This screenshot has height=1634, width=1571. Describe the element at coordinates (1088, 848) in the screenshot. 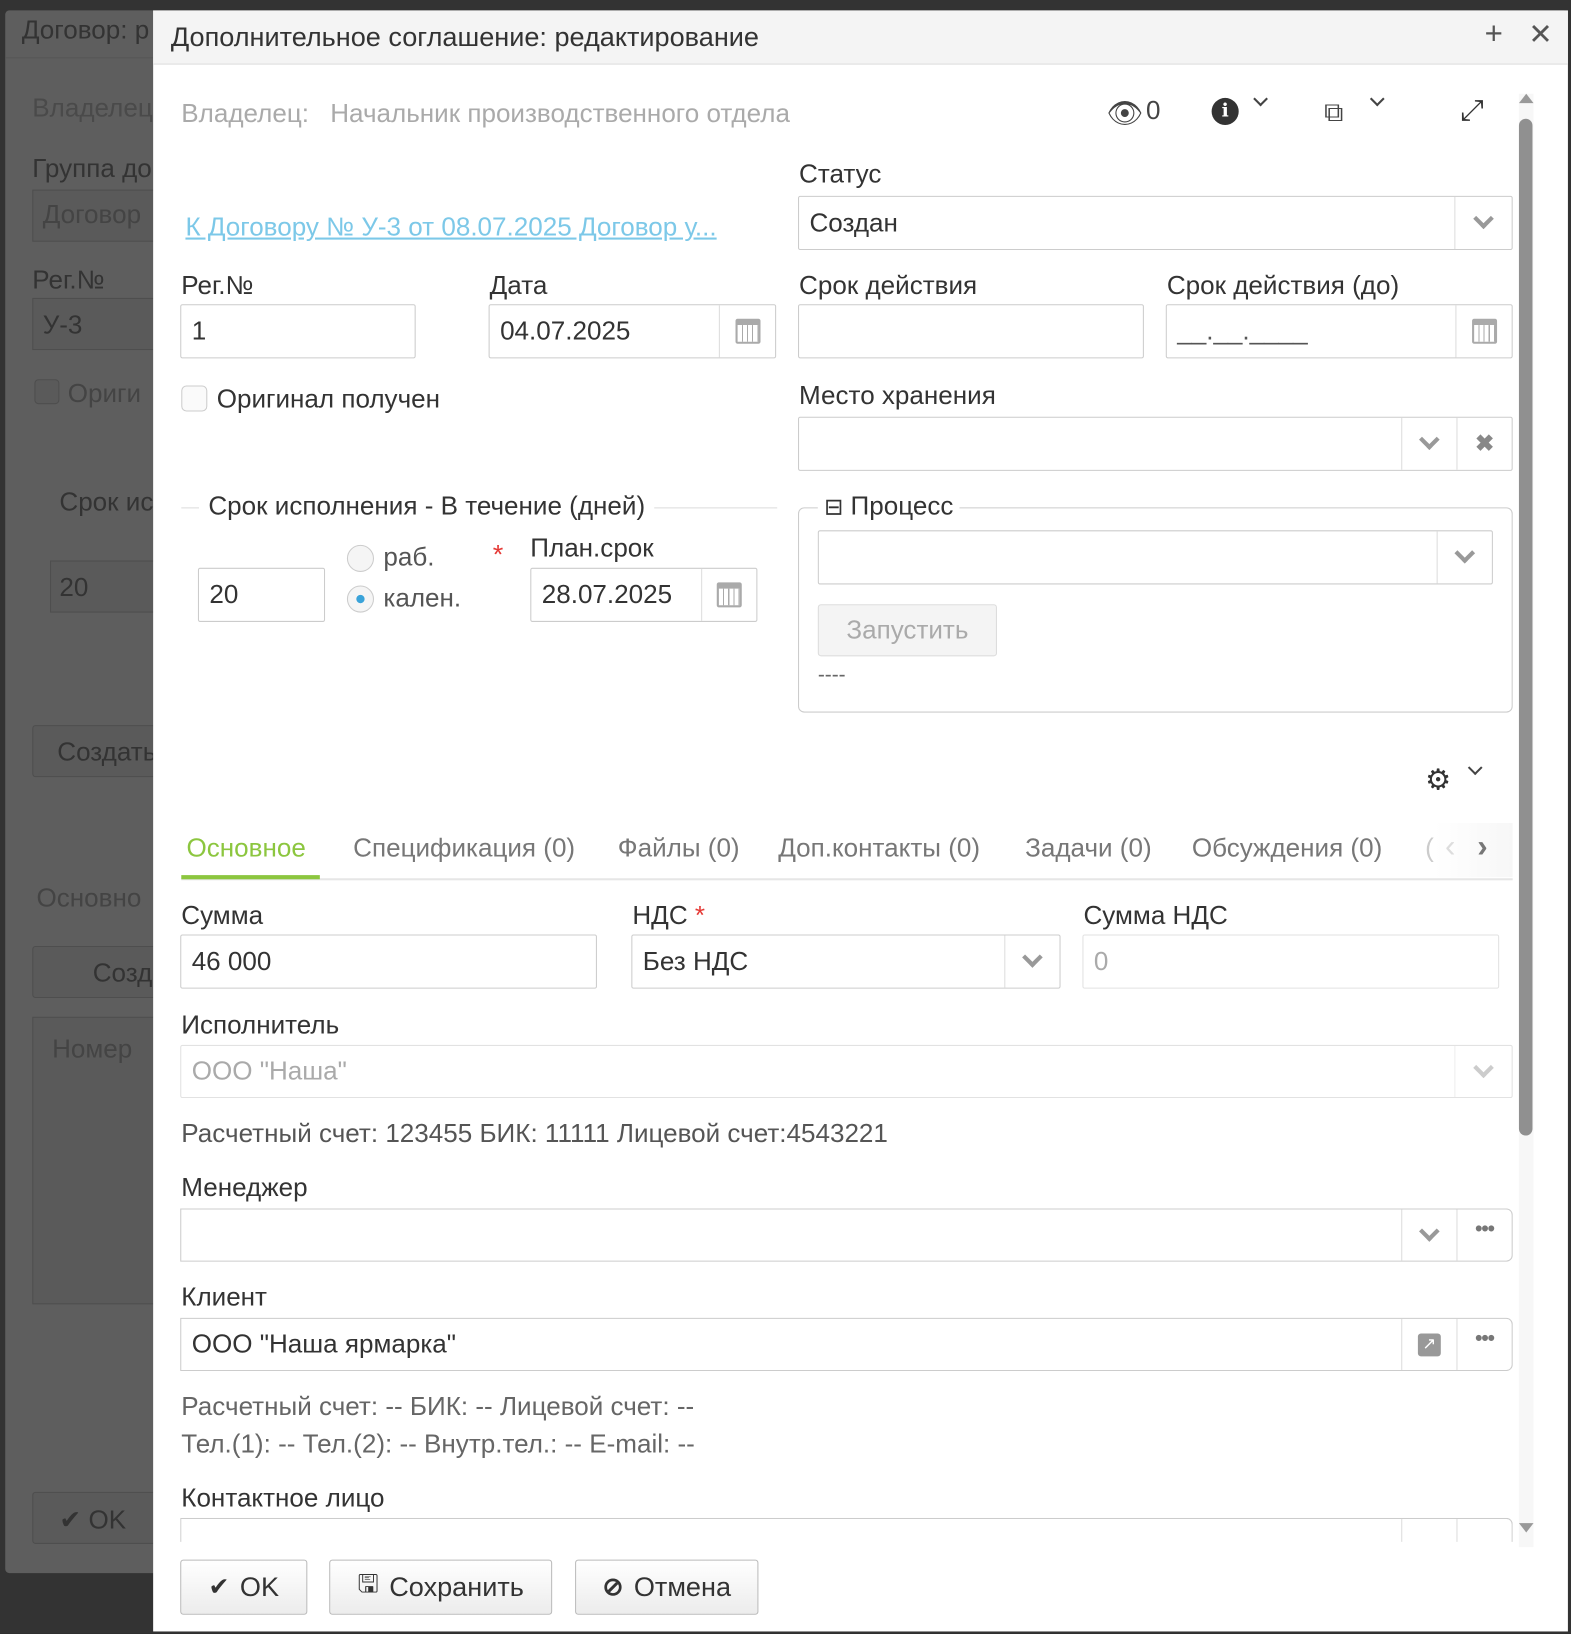

I see `tab-tasks: Задачи (0)` at that location.